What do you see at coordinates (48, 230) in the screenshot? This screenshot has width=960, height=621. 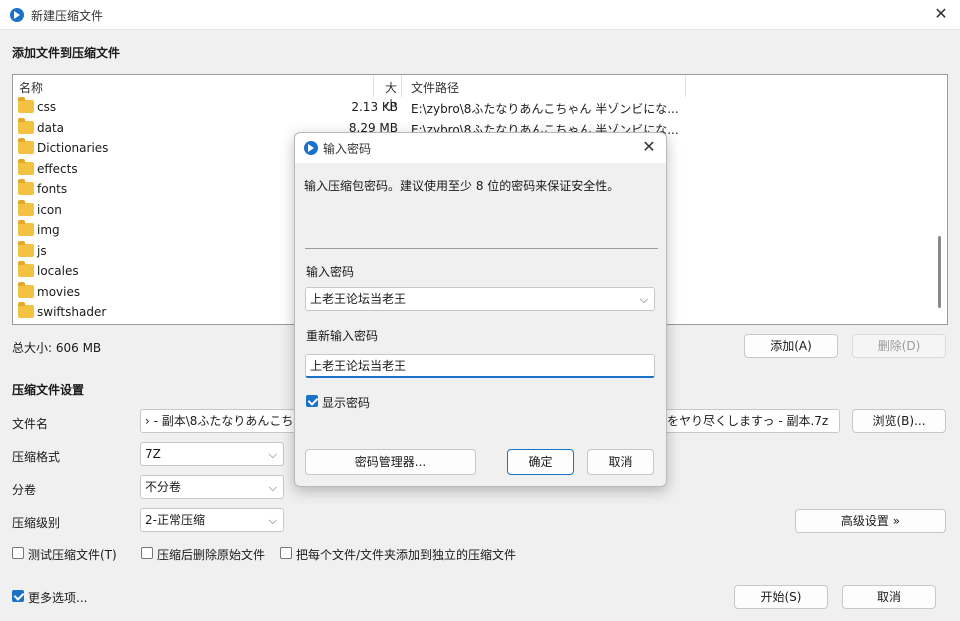 I see `row-name: img` at bounding box center [48, 230].